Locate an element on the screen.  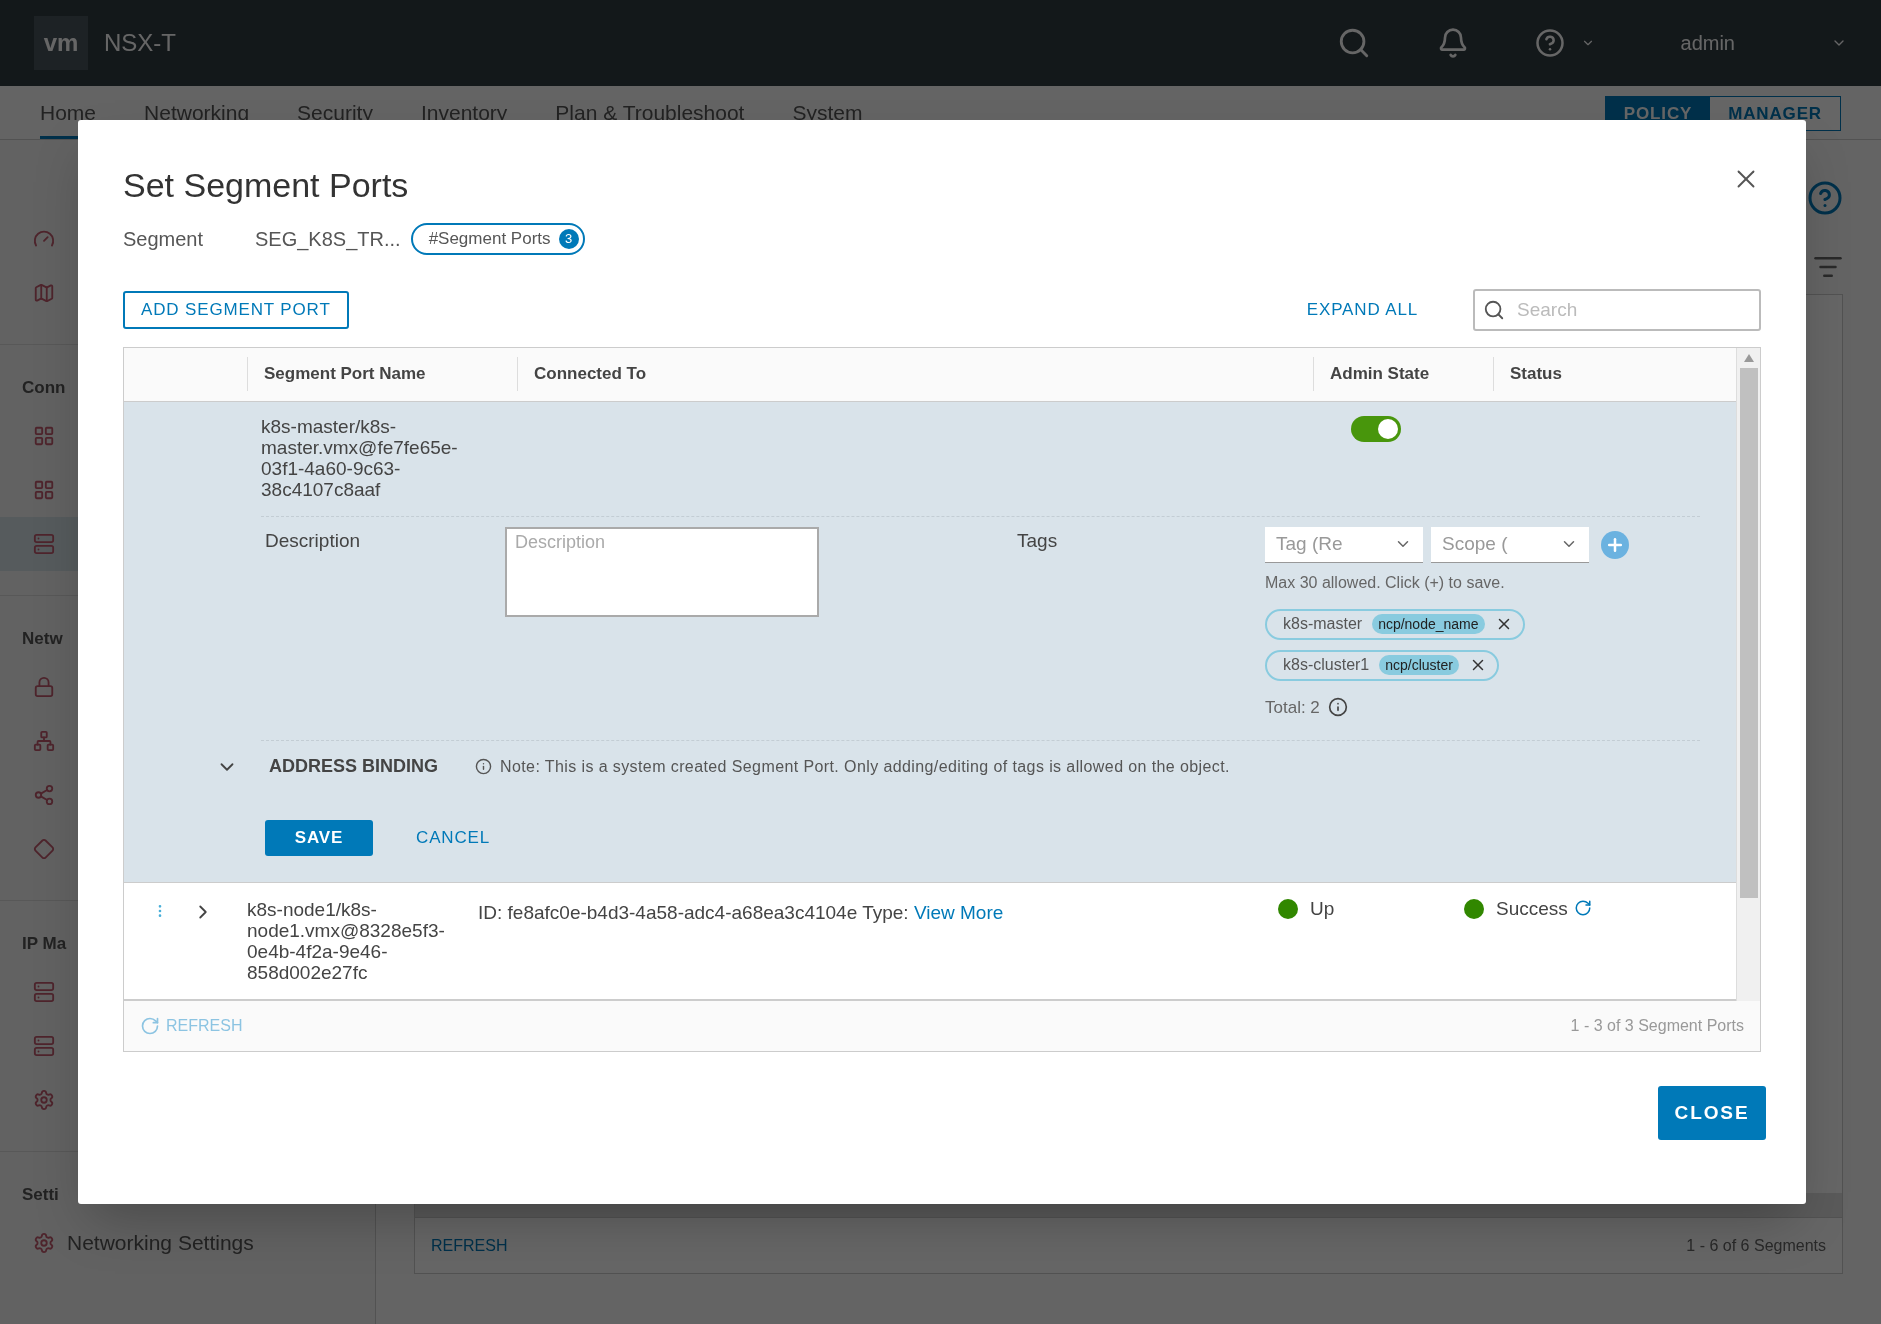
row-count: 1 - 3 of 3 Segment Ports is located at coordinates (1657, 1026).